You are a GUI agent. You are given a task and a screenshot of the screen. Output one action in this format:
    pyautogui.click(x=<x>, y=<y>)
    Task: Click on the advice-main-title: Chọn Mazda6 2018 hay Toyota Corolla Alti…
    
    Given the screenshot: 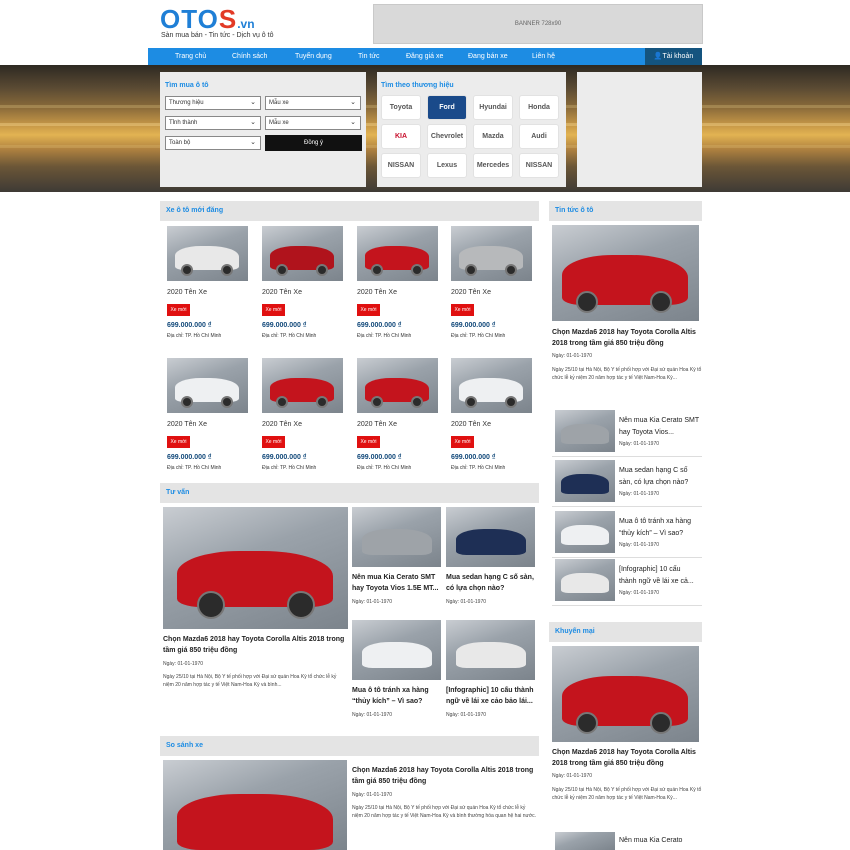 What is the action you would take?
    pyautogui.click(x=255, y=645)
    